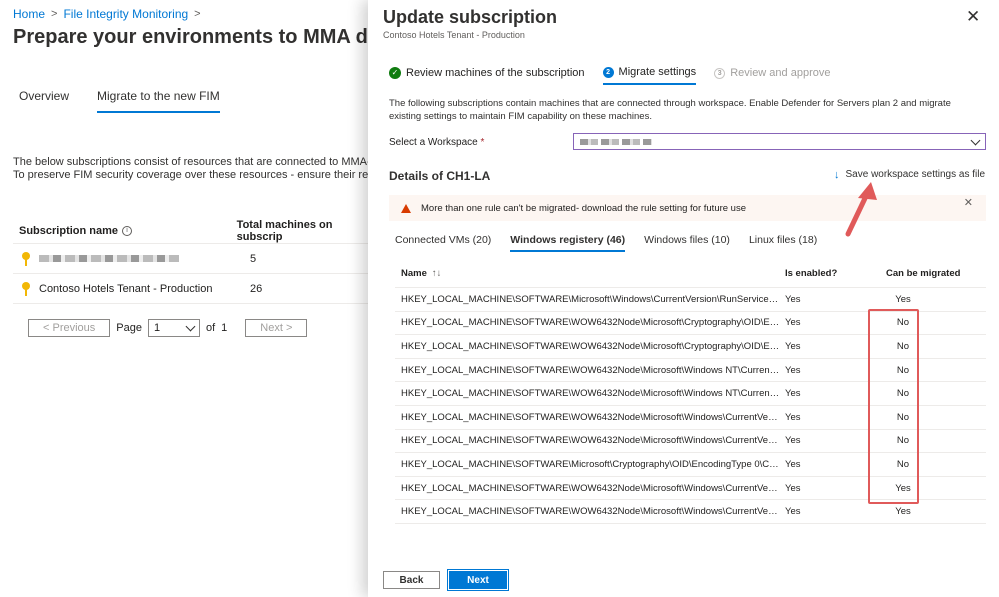 Image resolution: width=999 pixels, height=597 pixels. Describe the element at coordinates (811, 273) in the screenshot. I see `header-enabled: Is enabled?` at that location.